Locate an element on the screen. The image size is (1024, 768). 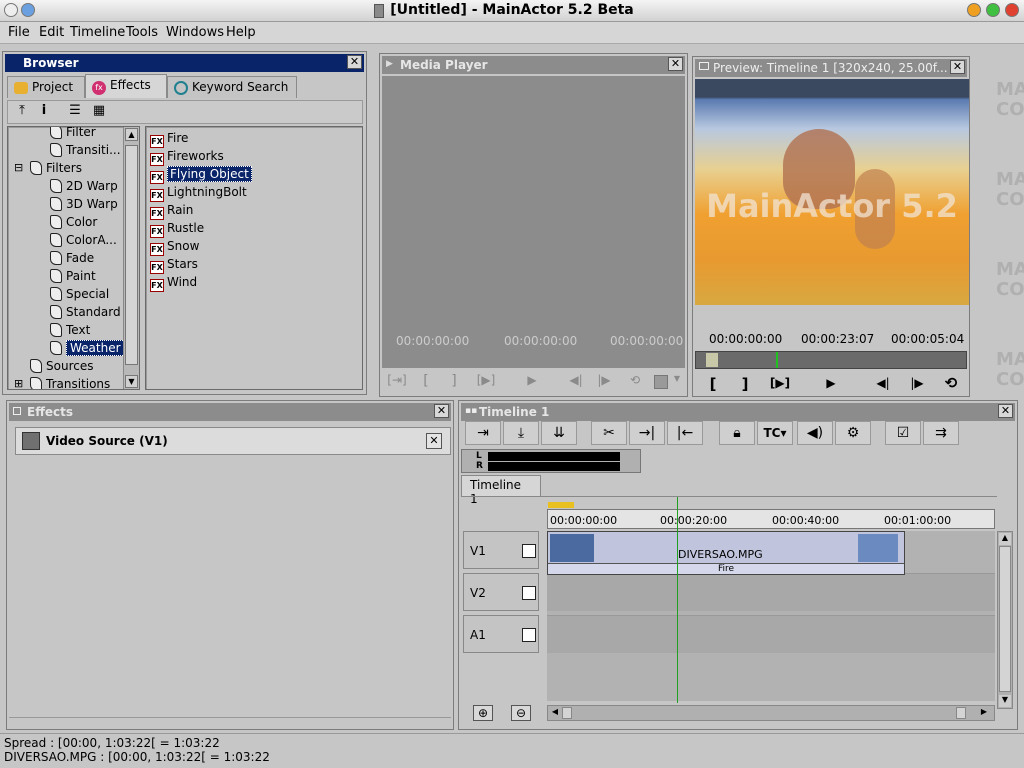
tree-item: Fade is located at coordinates (72, 258).